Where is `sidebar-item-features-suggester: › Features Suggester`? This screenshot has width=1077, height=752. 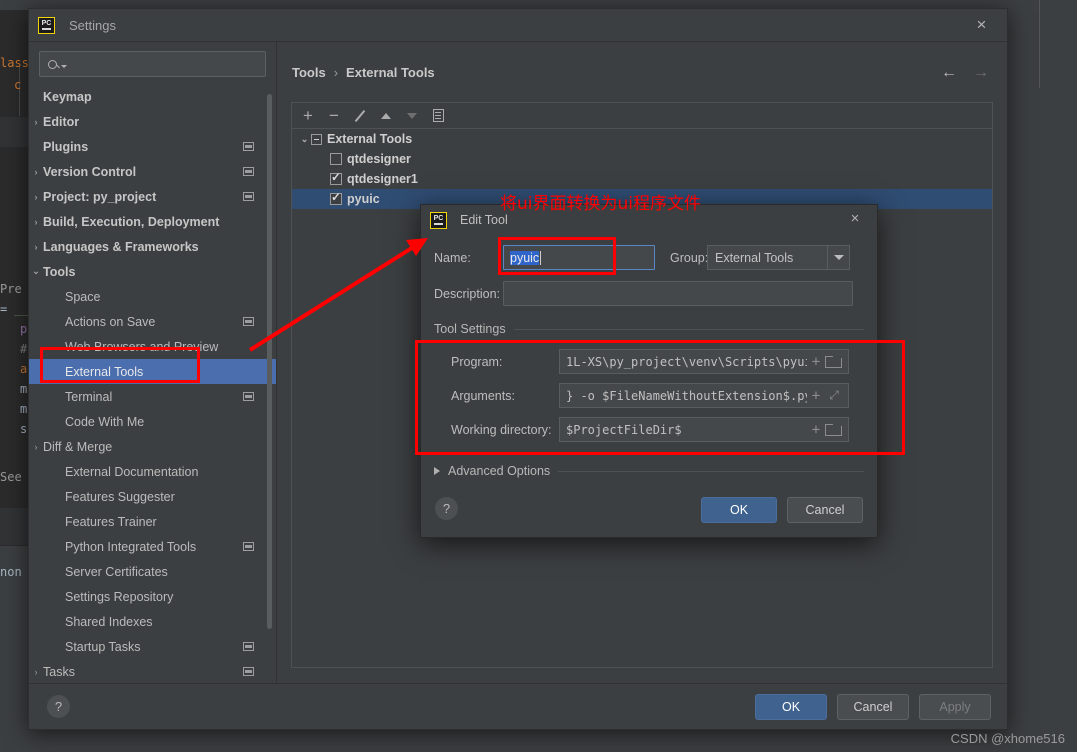
sidebar-item-features-suggester: › Features Suggester is located at coordinates (152, 496).